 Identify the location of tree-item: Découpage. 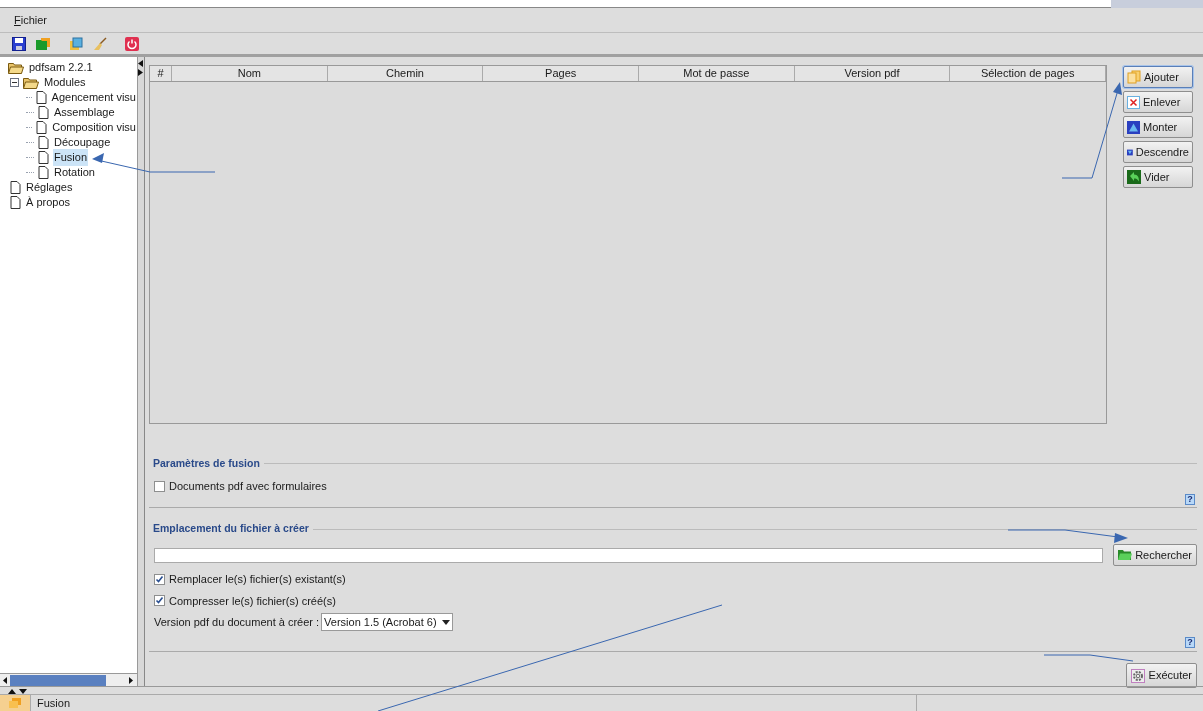
(82, 142).